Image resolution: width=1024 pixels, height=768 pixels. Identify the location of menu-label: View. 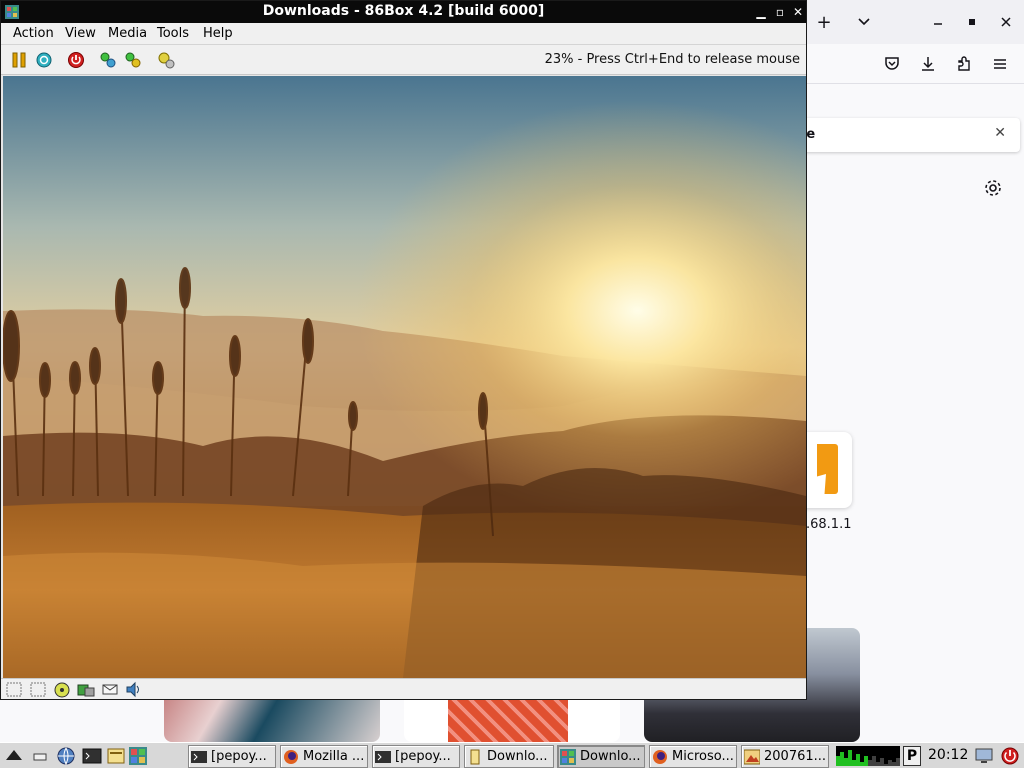
(80, 33).